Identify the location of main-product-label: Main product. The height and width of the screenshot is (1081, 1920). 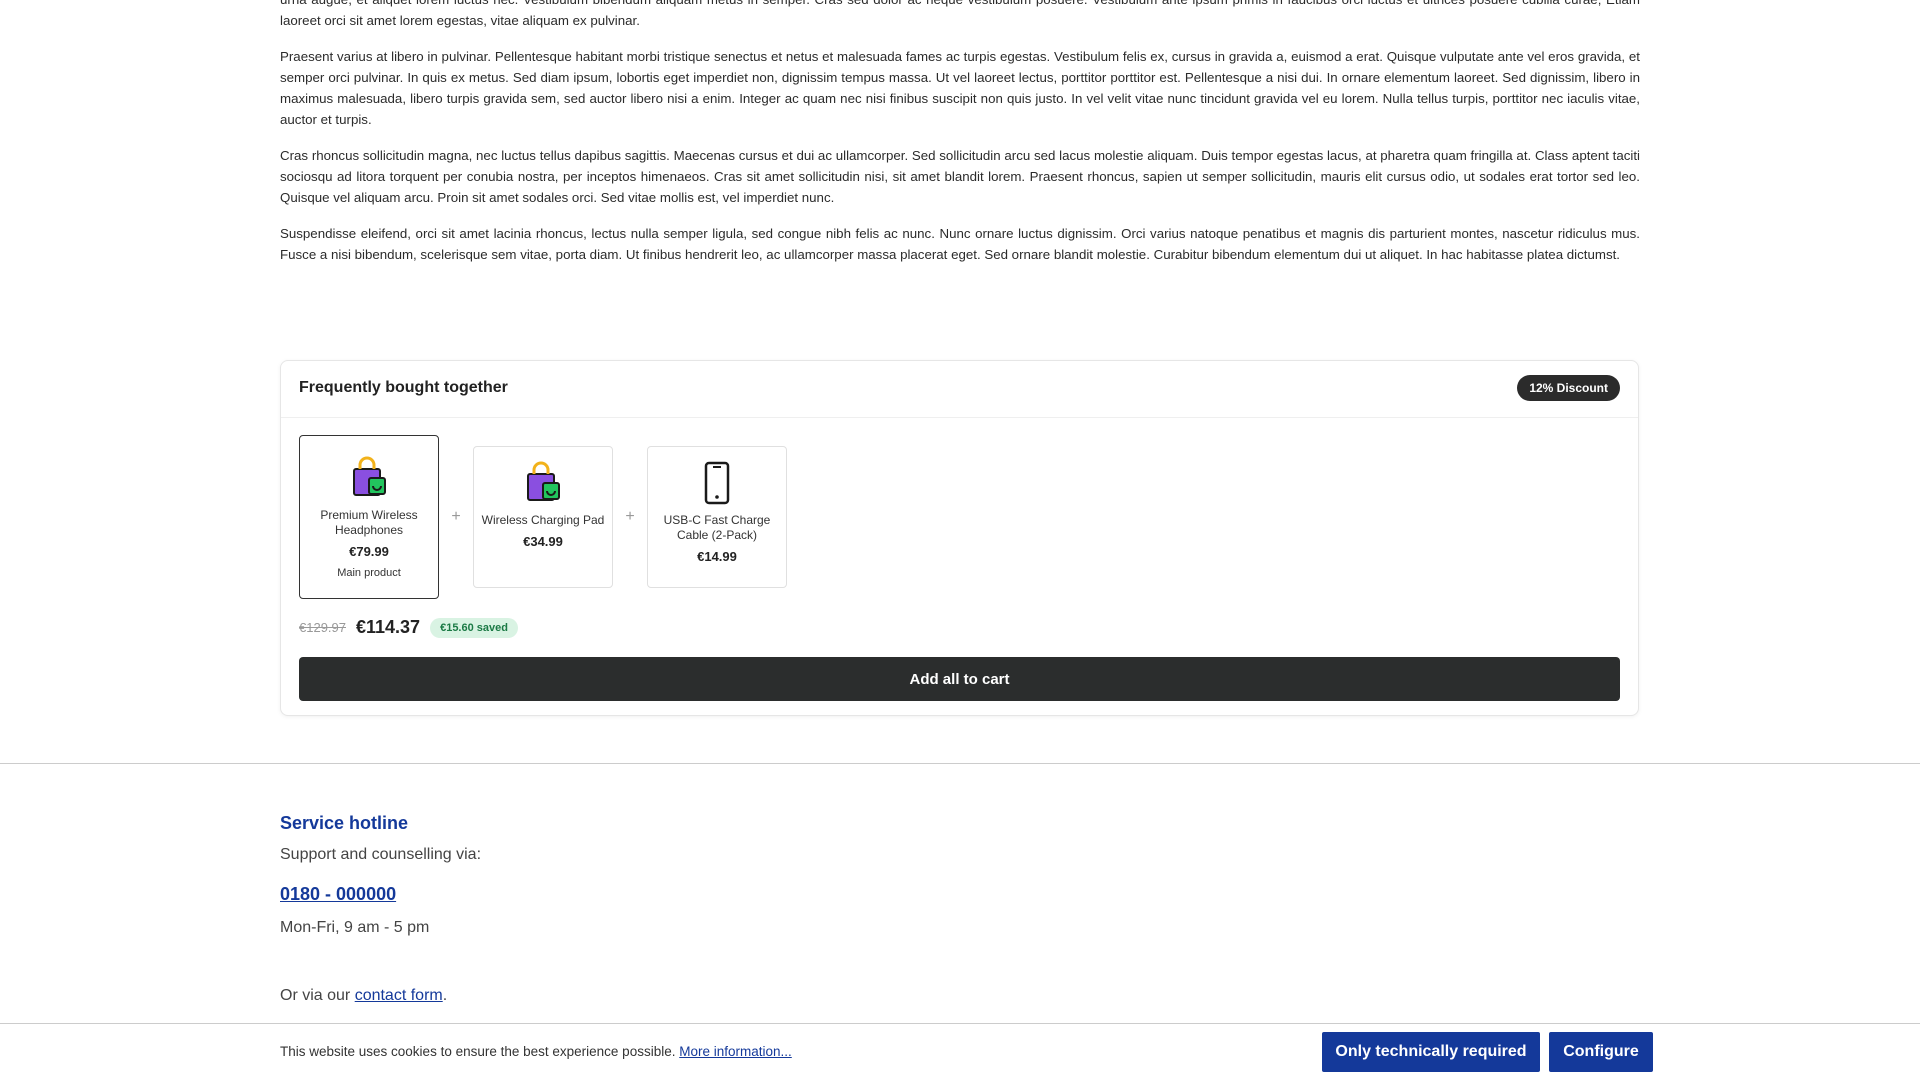
(369, 573).